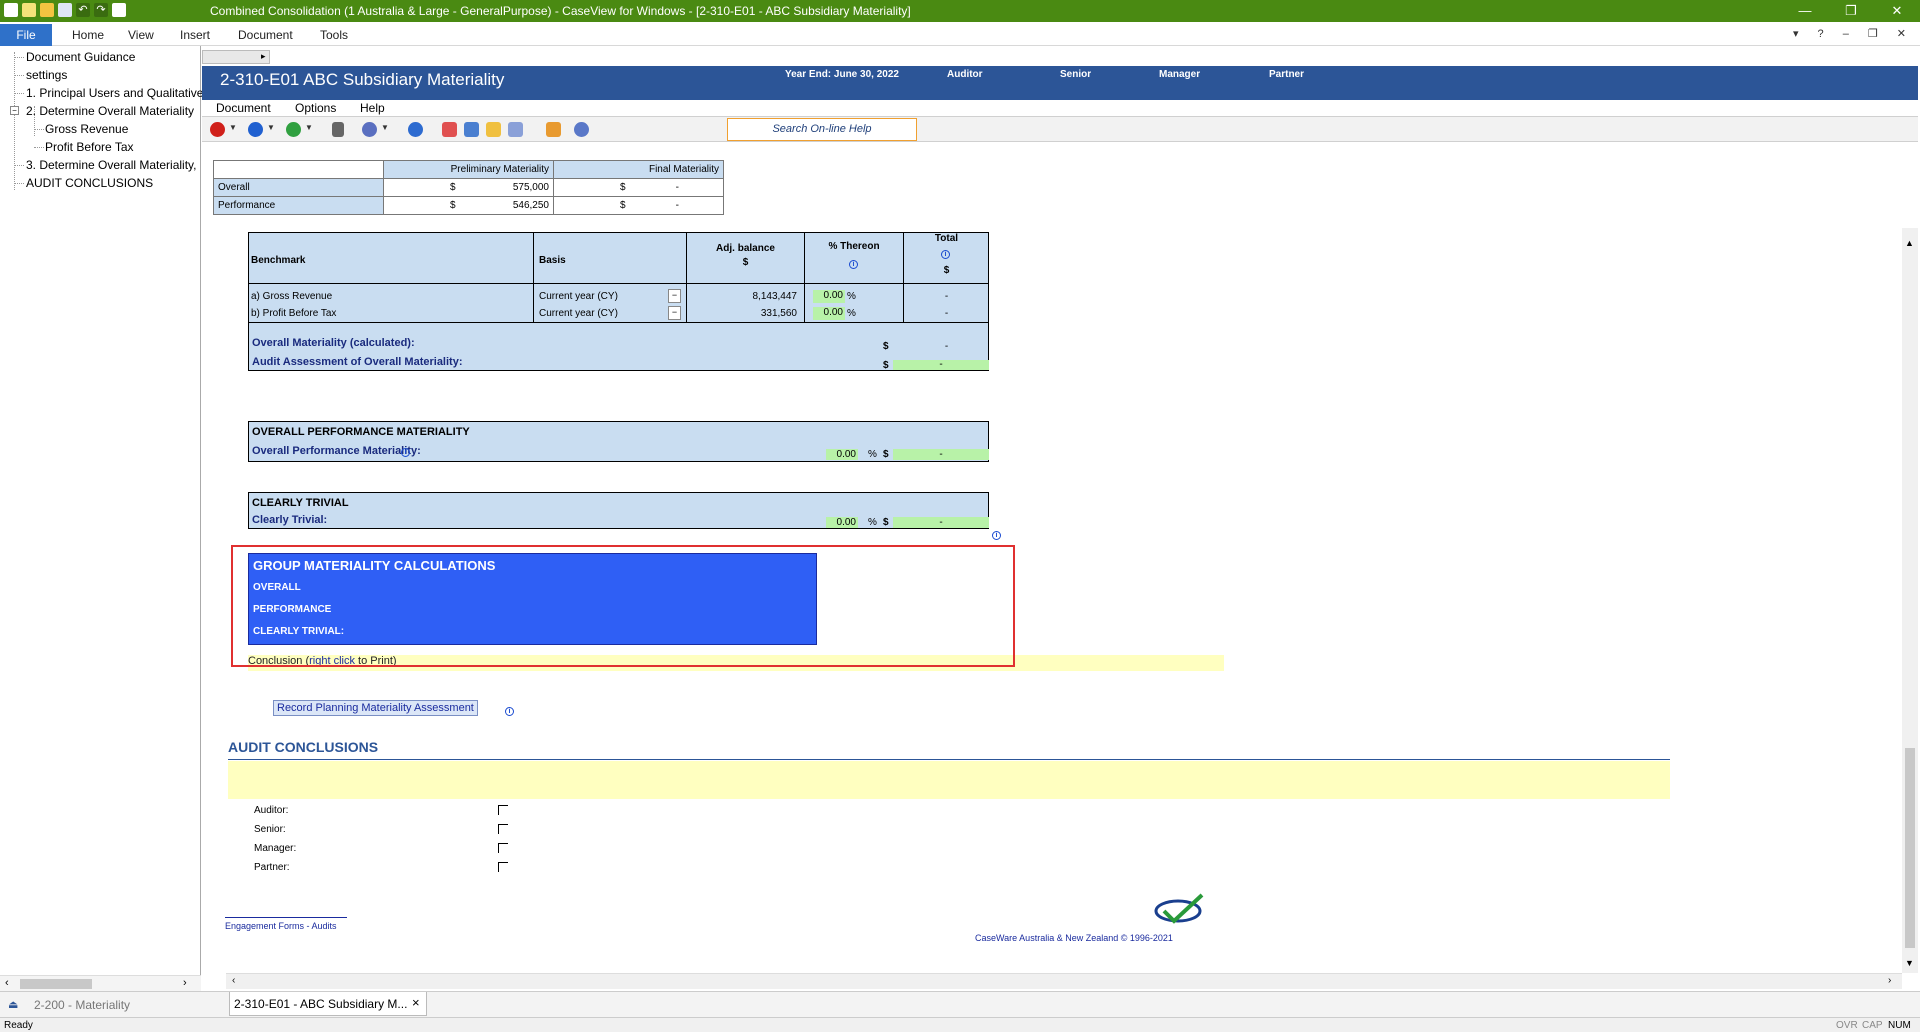 The width and height of the screenshot is (1920, 1032). Describe the element at coordinates (886, 346) in the screenshot. I see `overall-calc-currency: $` at that location.